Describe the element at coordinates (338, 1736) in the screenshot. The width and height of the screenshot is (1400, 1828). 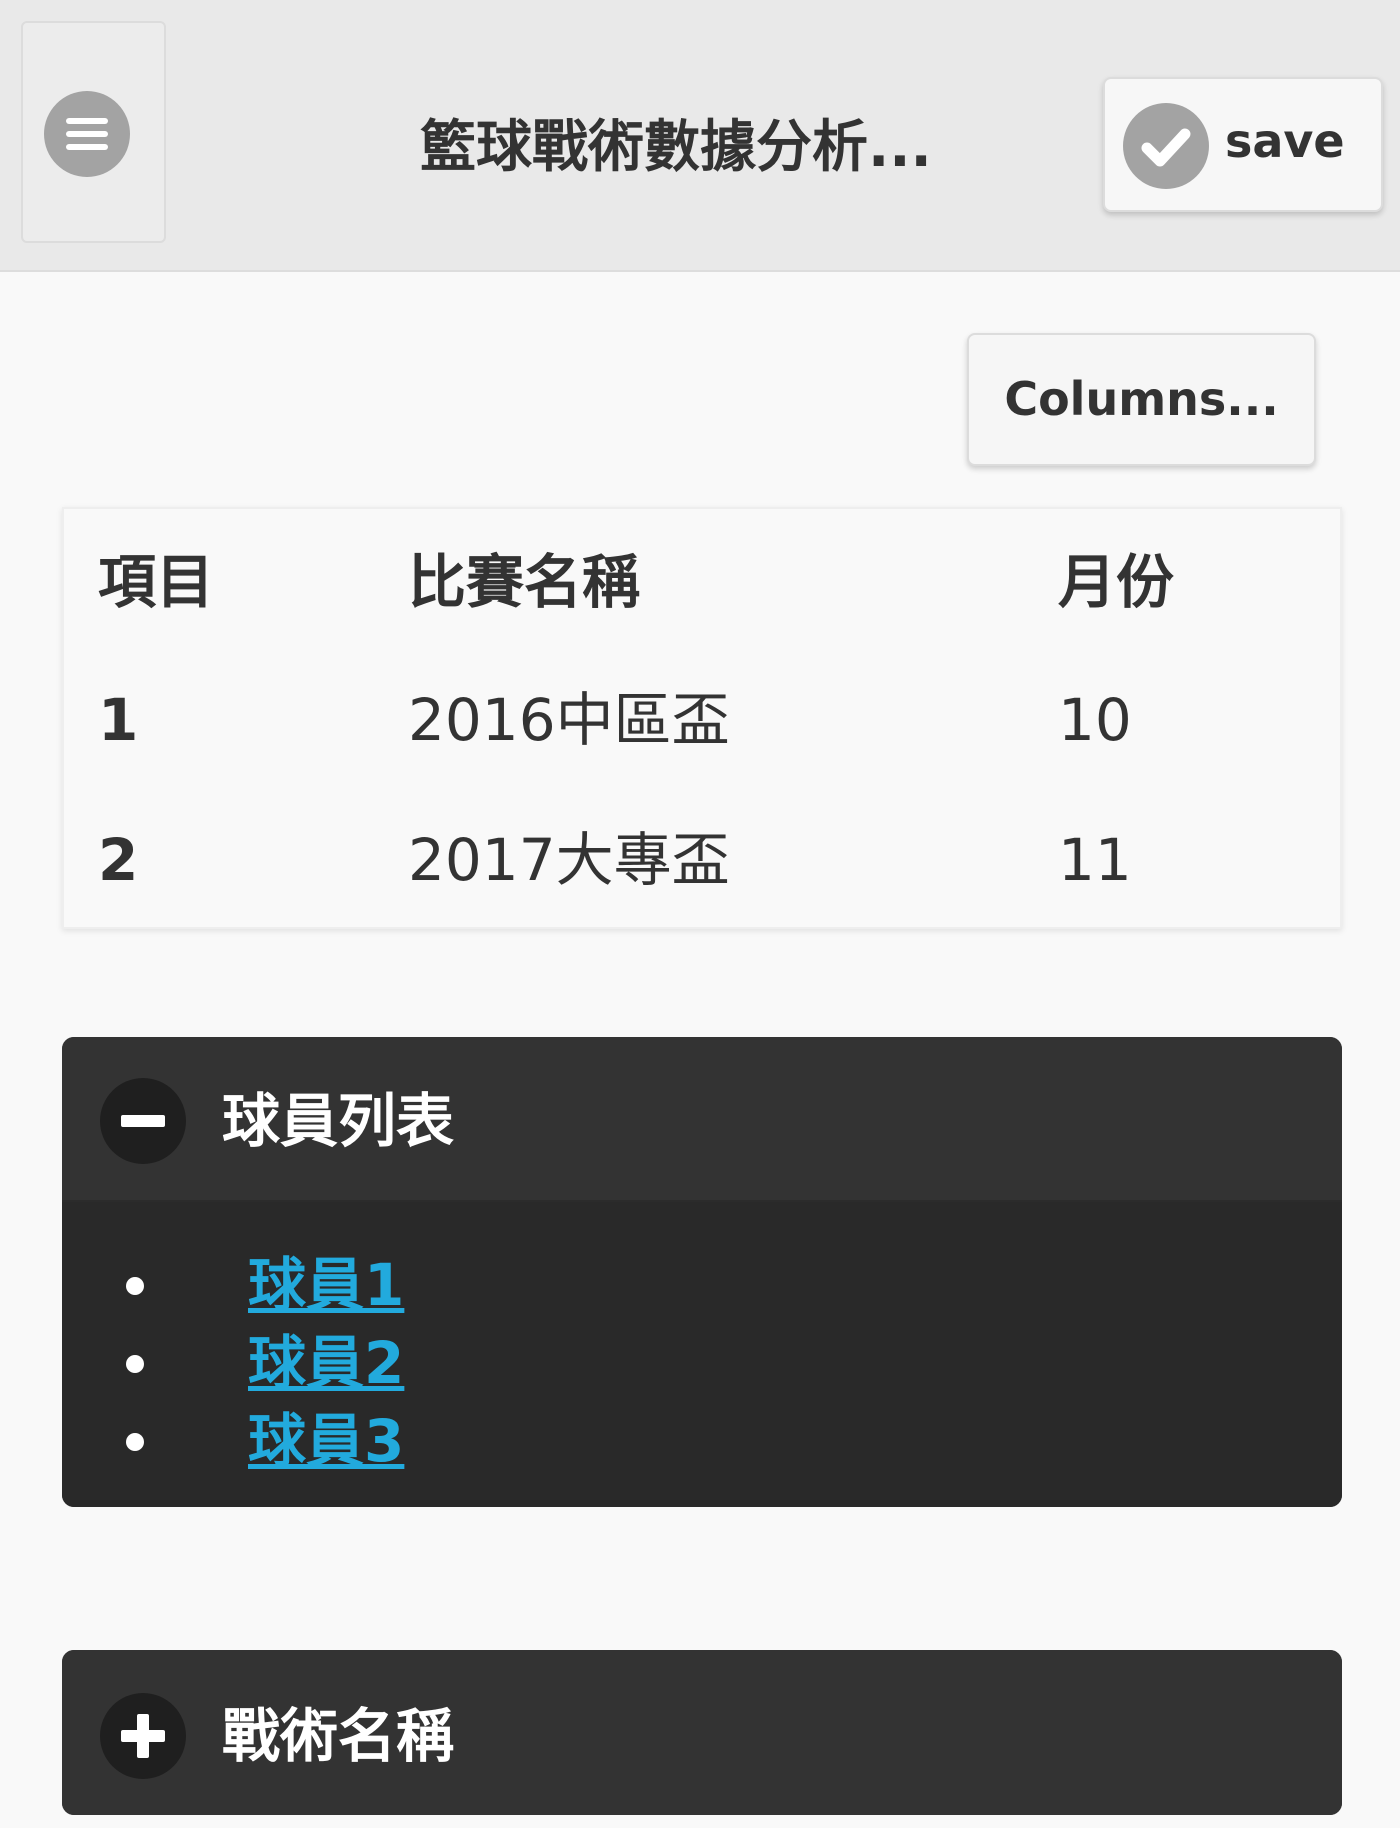
I see `tactics-section-title: 戰術名稱` at that location.